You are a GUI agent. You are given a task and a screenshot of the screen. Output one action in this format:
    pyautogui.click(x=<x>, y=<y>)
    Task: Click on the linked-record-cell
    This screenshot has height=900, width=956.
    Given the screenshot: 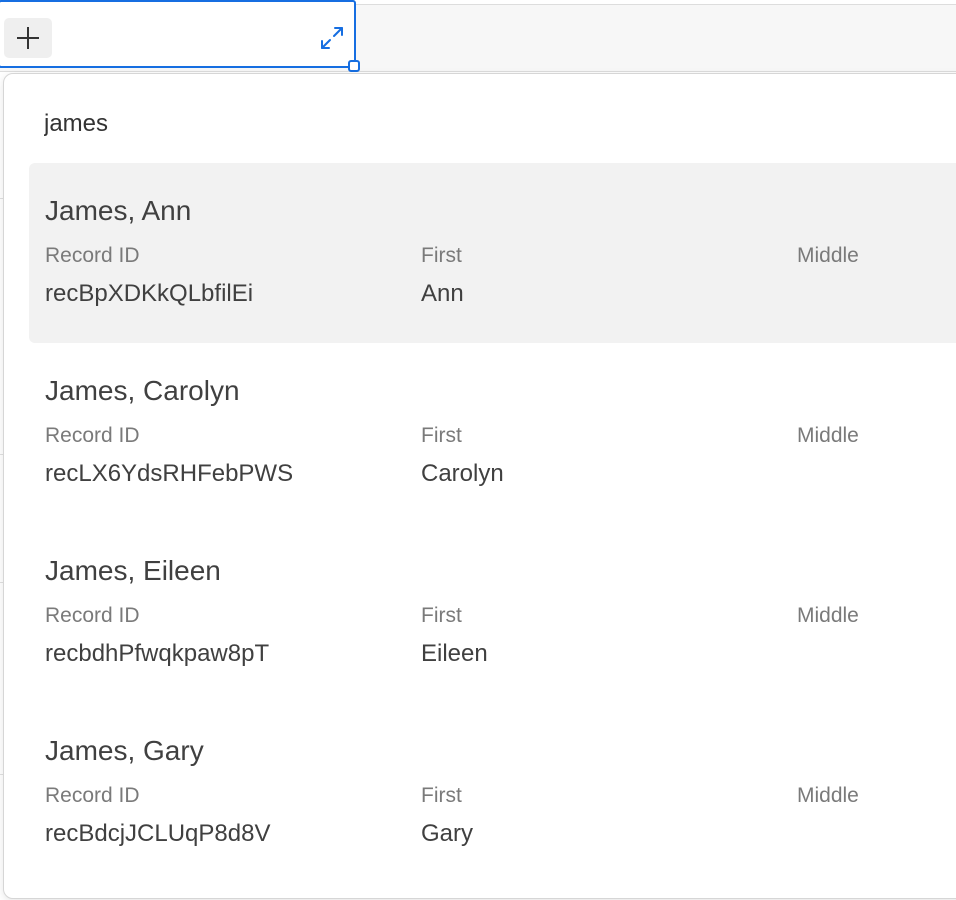 What is the action you would take?
    pyautogui.click(x=178, y=34)
    